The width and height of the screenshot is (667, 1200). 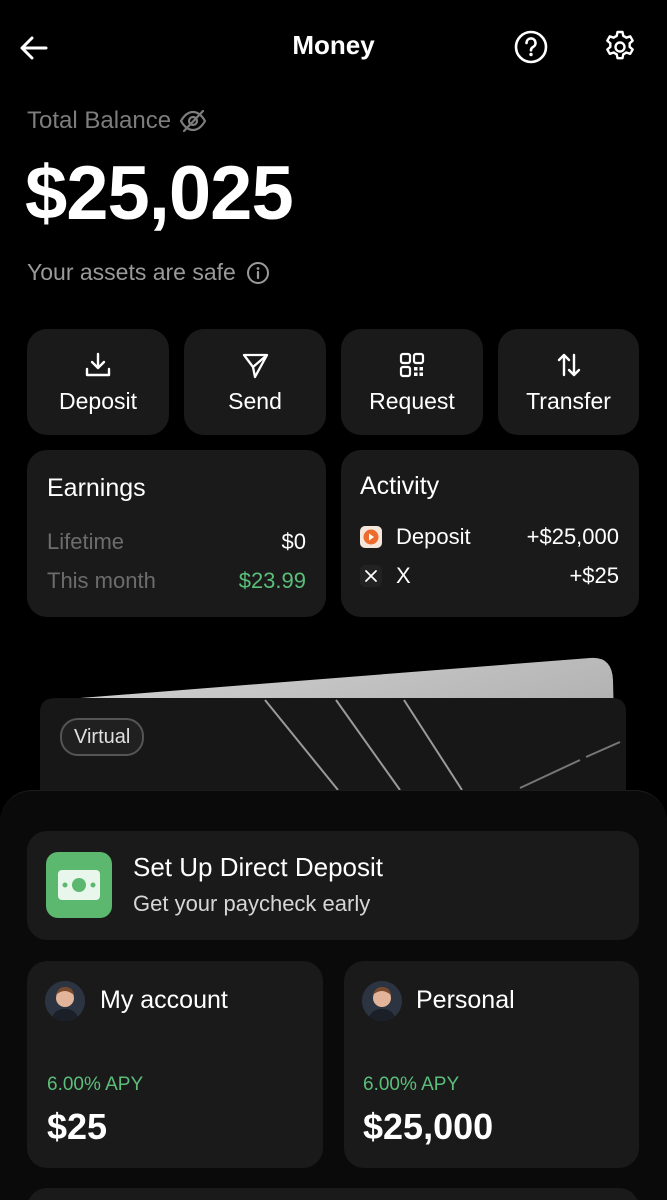 I want to click on activity-x-value: +$25, so click(x=594, y=575).